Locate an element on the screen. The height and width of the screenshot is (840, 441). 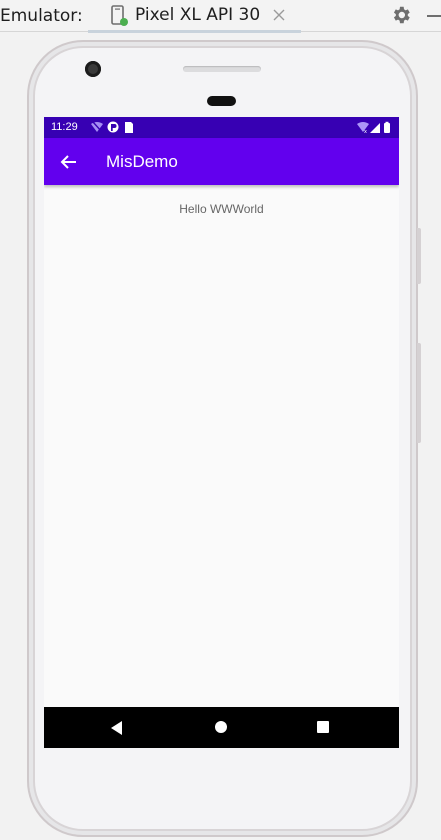
sd-card-icon is located at coordinates (129, 127).